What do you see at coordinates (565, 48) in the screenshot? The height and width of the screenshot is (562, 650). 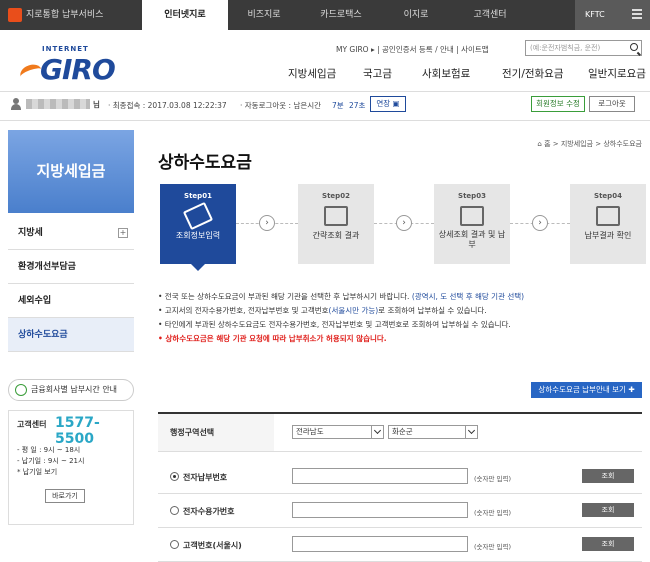 I see `search-placeholder: (예:운전자범칙금, 운전)` at bounding box center [565, 48].